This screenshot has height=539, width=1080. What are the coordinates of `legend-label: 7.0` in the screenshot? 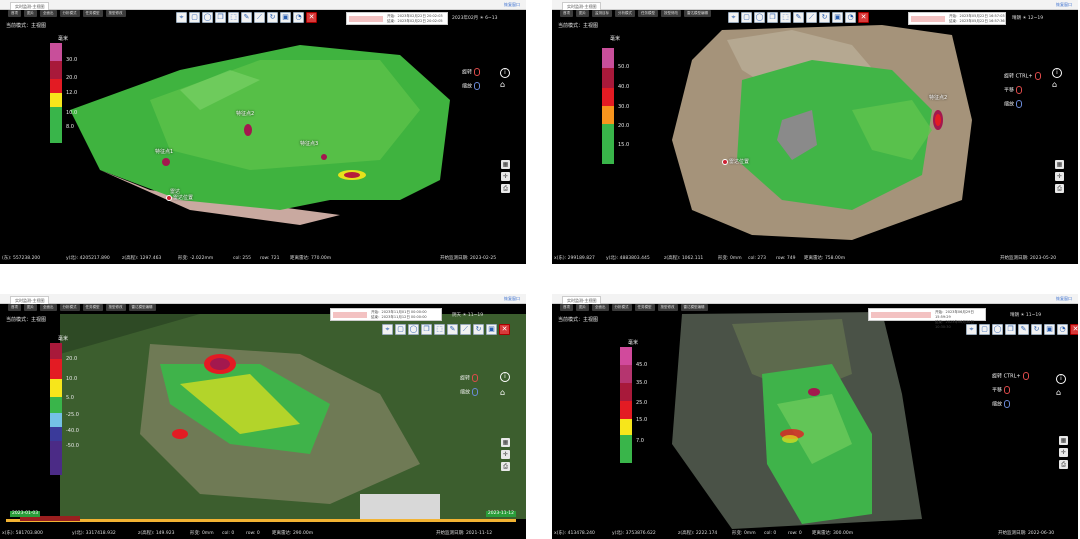 It's located at (640, 441).